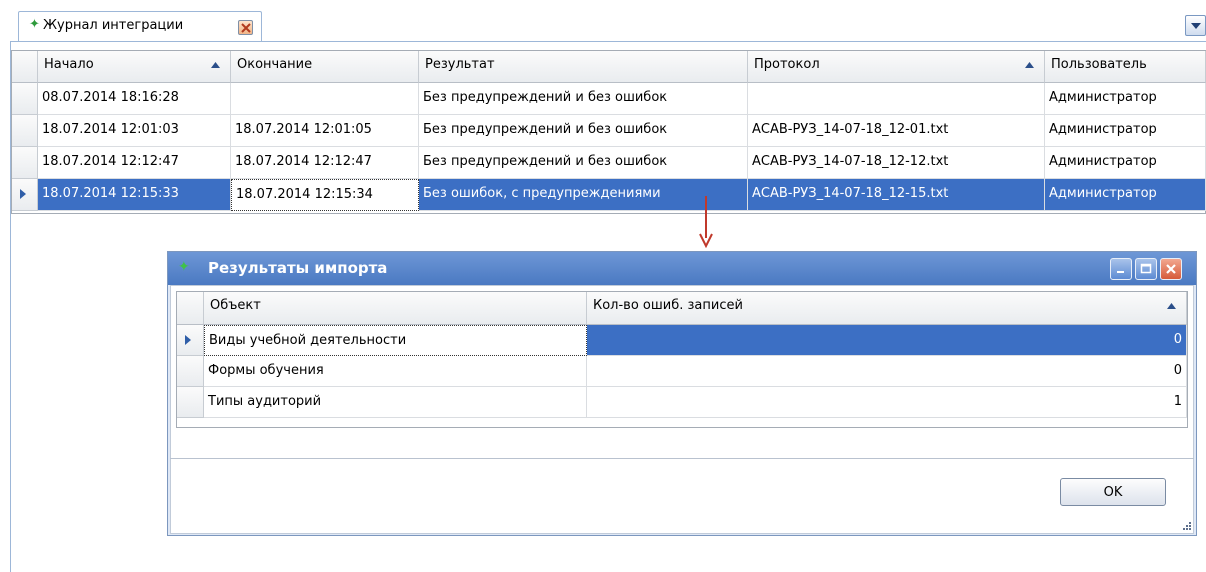 The height and width of the screenshot is (572, 1206). What do you see at coordinates (896, 163) in the screenshot?
I see `table-cell: АСАВ-РУЗ_14-07-18_12-12.txt` at bounding box center [896, 163].